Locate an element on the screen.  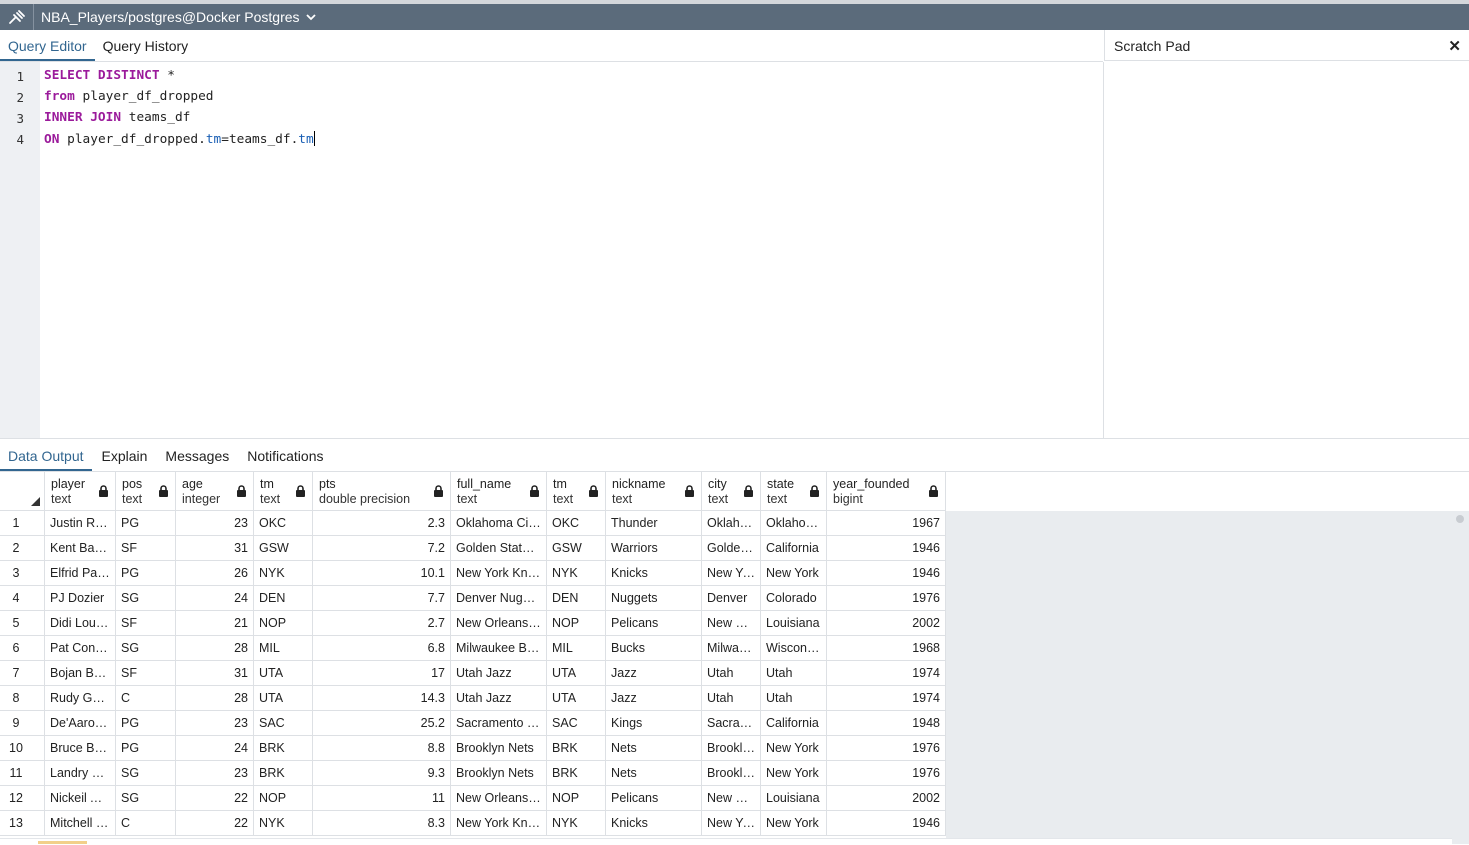
column-header-year_founded: year_founded bigint is located at coordinates (886, 491).